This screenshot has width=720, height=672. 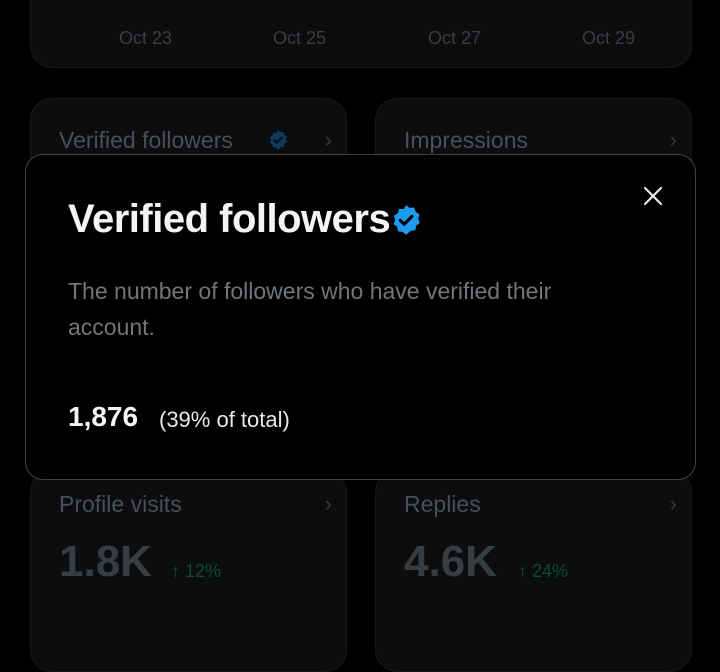 I want to click on close-icon, so click(x=653, y=196).